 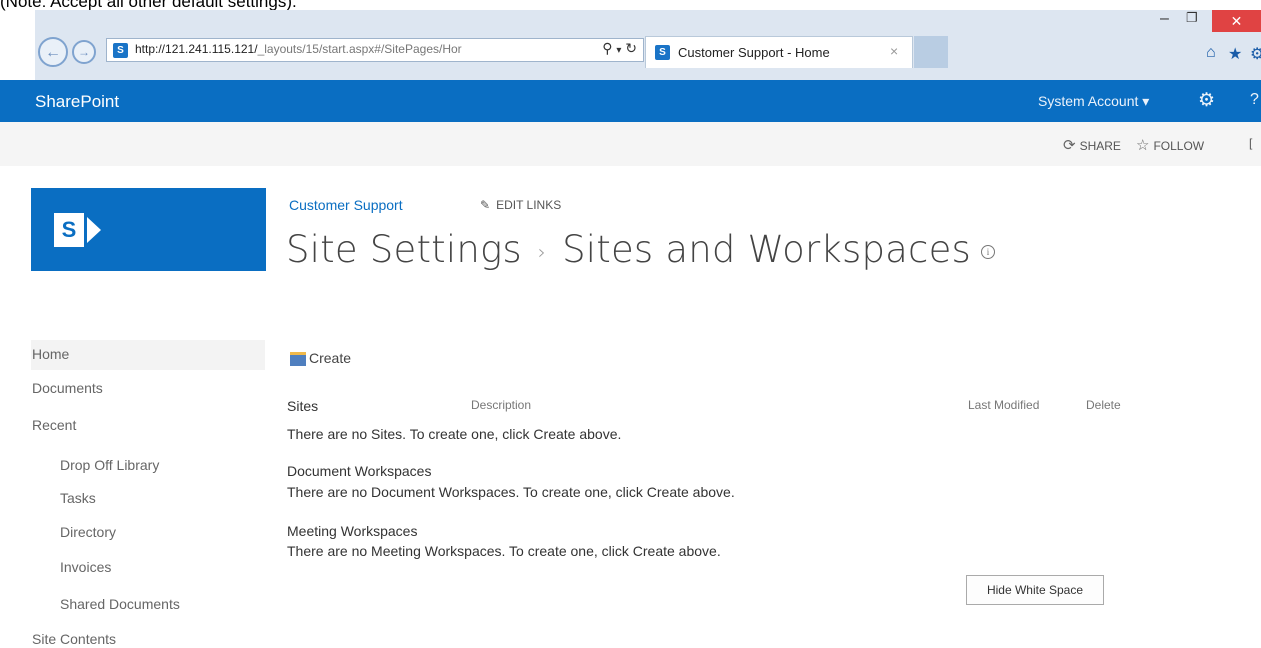 I want to click on back-arrow-icon: ←, so click(x=53, y=52).